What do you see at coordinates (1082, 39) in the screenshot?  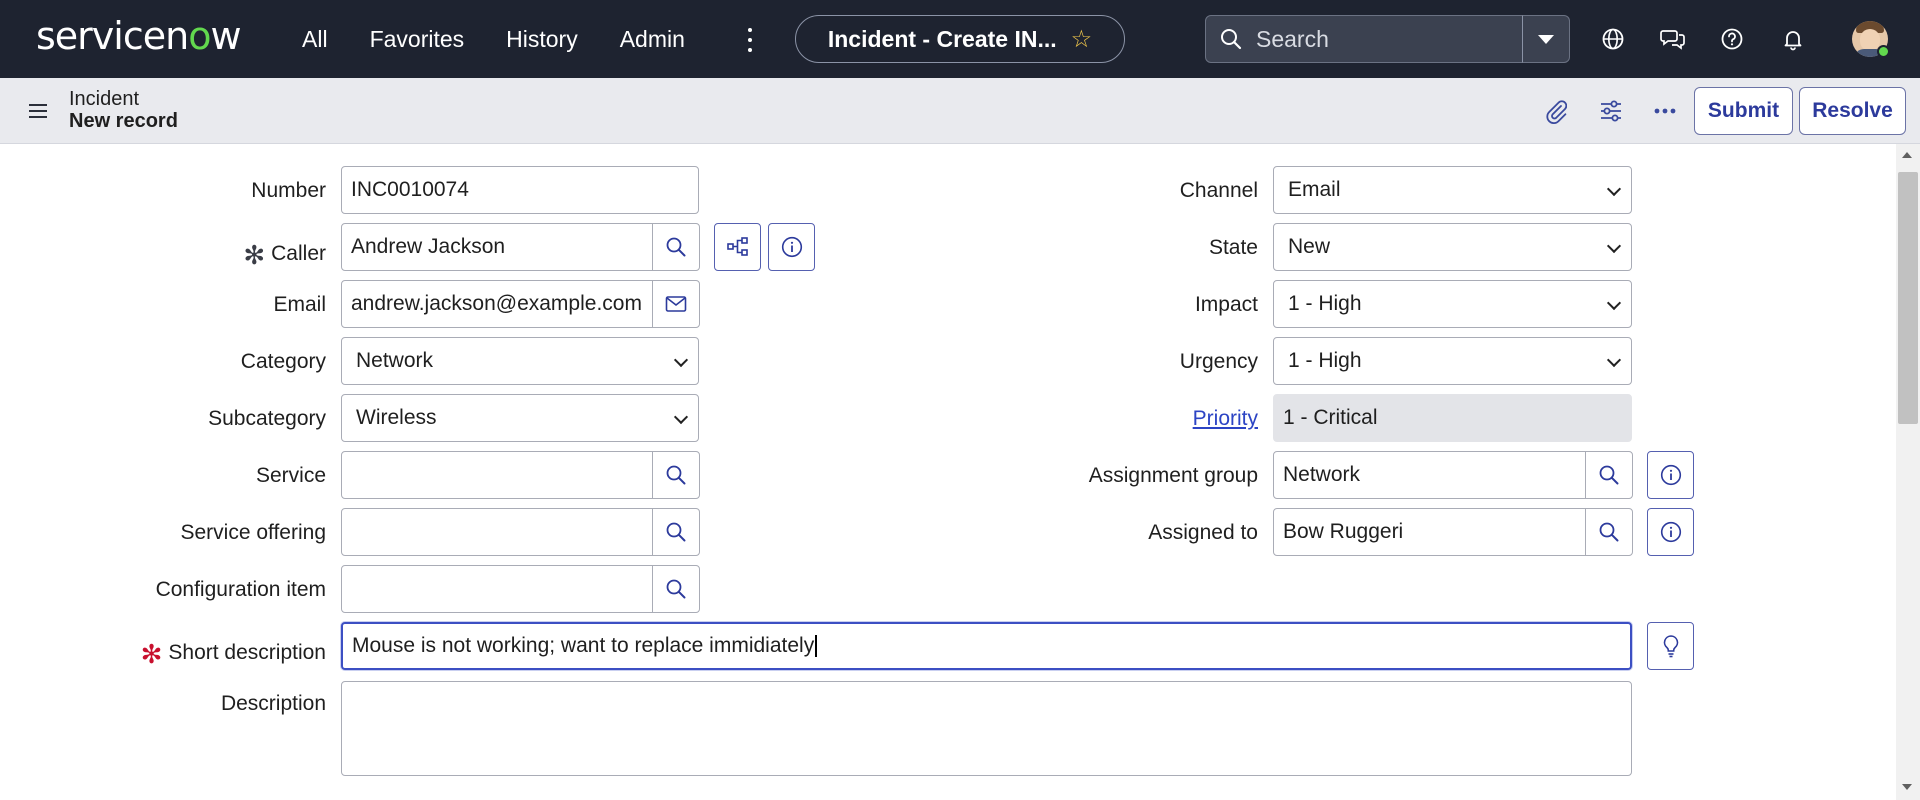 I see `favorite-star-icon: ☆` at bounding box center [1082, 39].